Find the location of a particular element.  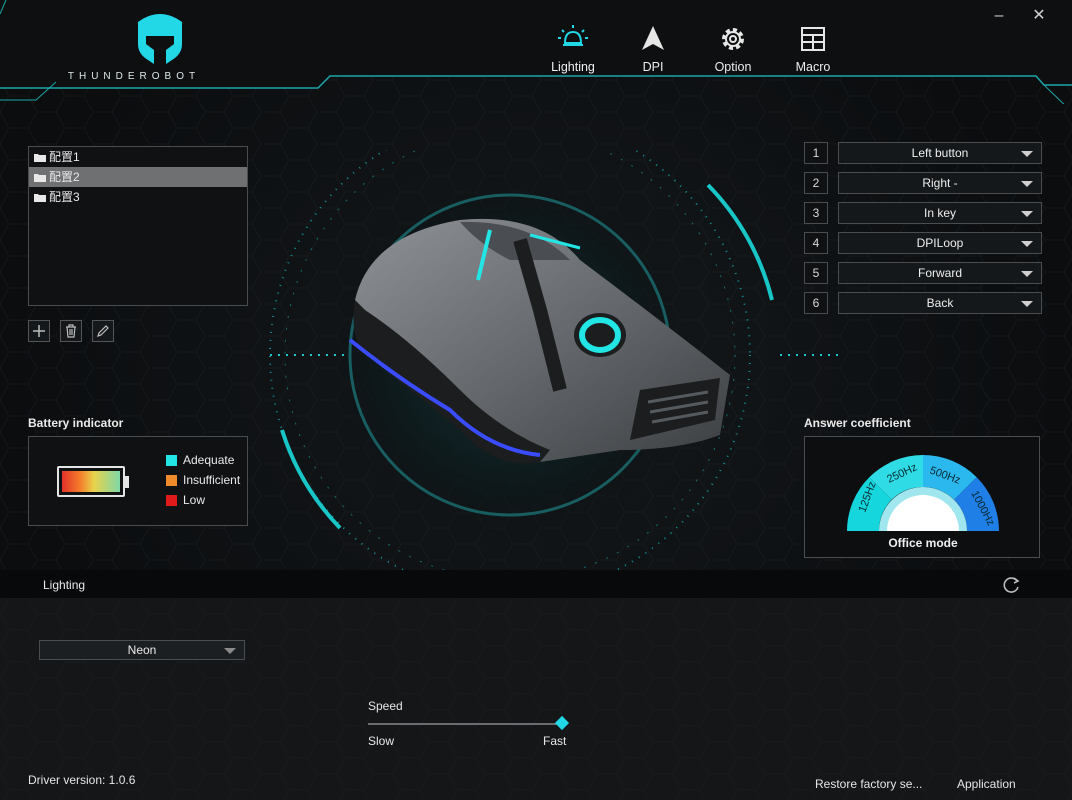

button-number: 3 is located at coordinates (816, 213).